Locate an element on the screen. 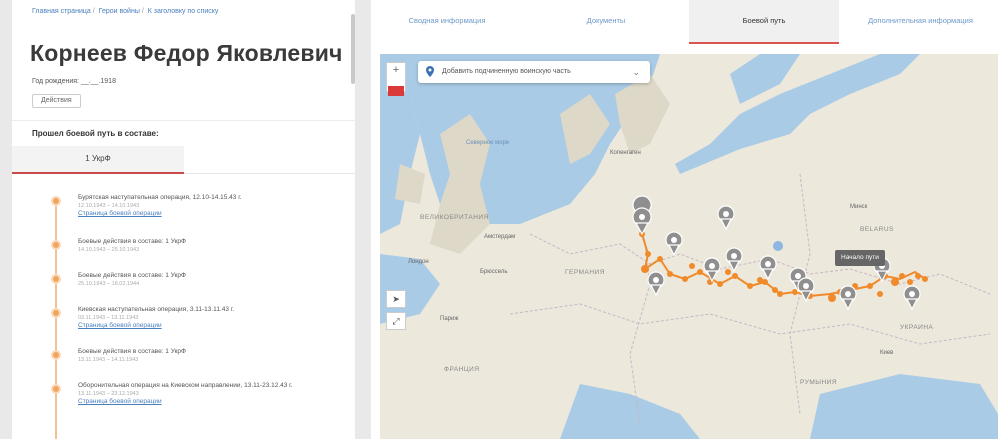 The width and height of the screenshot is (998, 439). timeline-date: 13.11.1943 – 23.12.1943 is located at coordinates (108, 394).